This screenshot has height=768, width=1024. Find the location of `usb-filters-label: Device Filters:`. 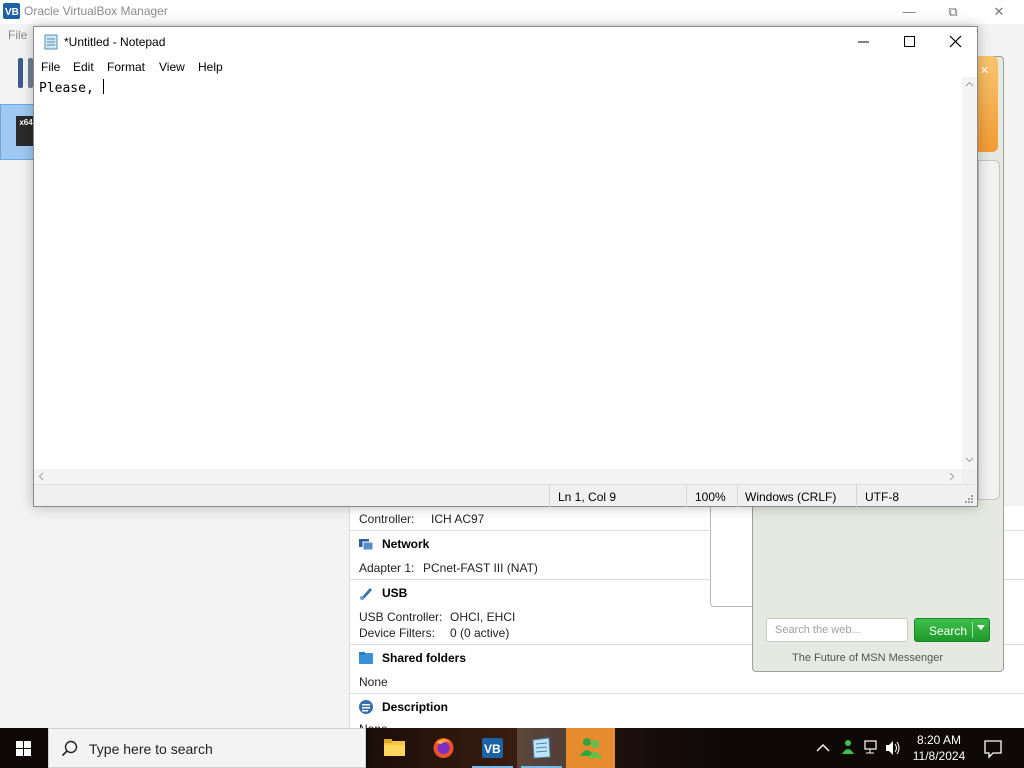

usb-filters-label: Device Filters: is located at coordinates (397, 633).